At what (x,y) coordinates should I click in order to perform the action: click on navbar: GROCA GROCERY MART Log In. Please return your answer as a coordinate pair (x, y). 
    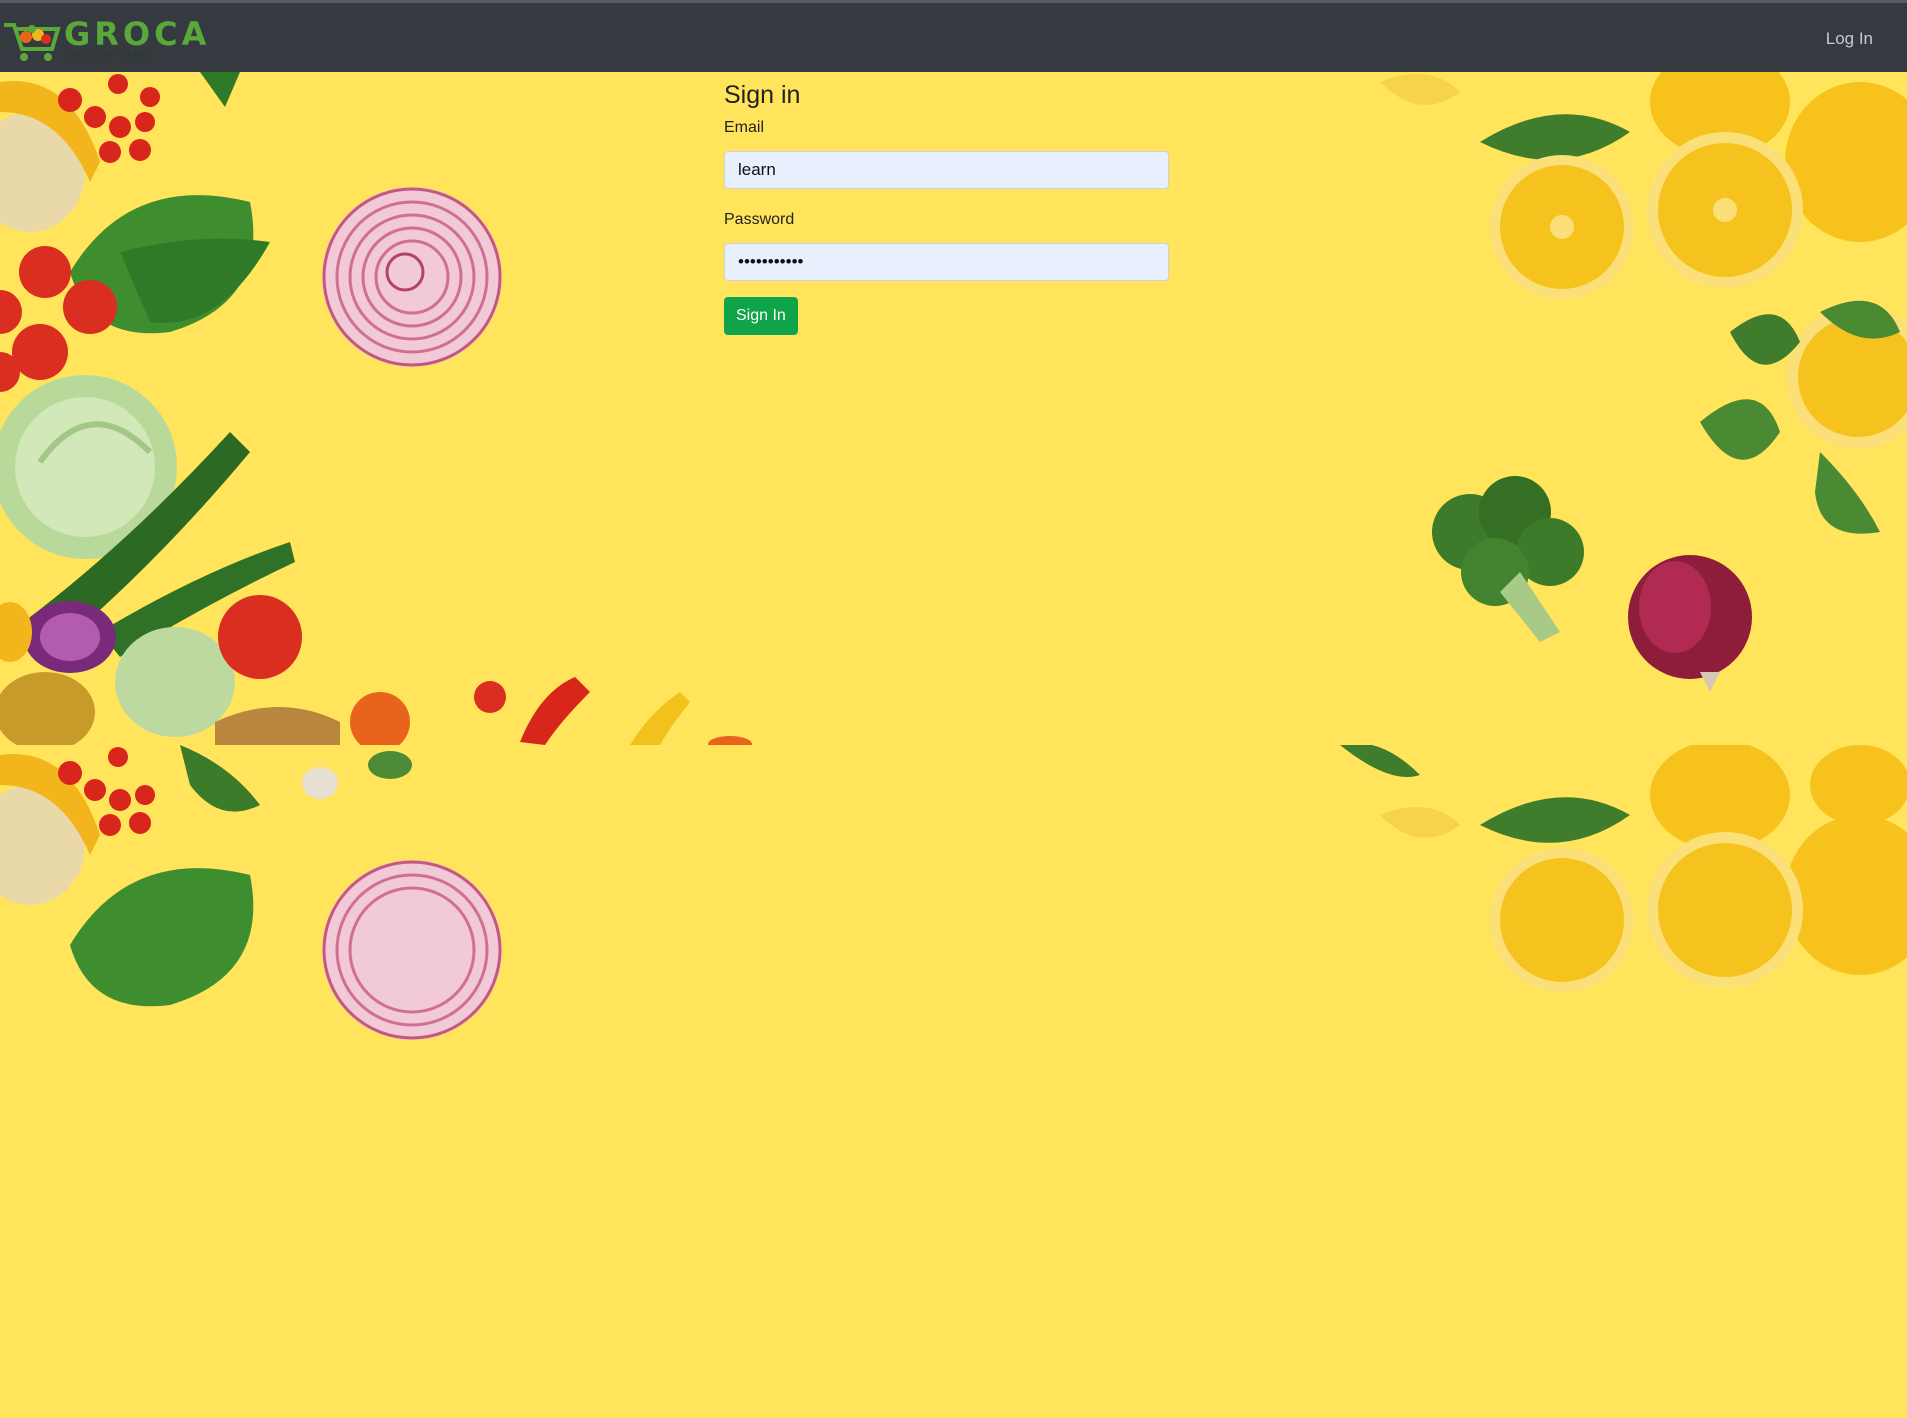
    Looking at the image, I should click on (953, 36).